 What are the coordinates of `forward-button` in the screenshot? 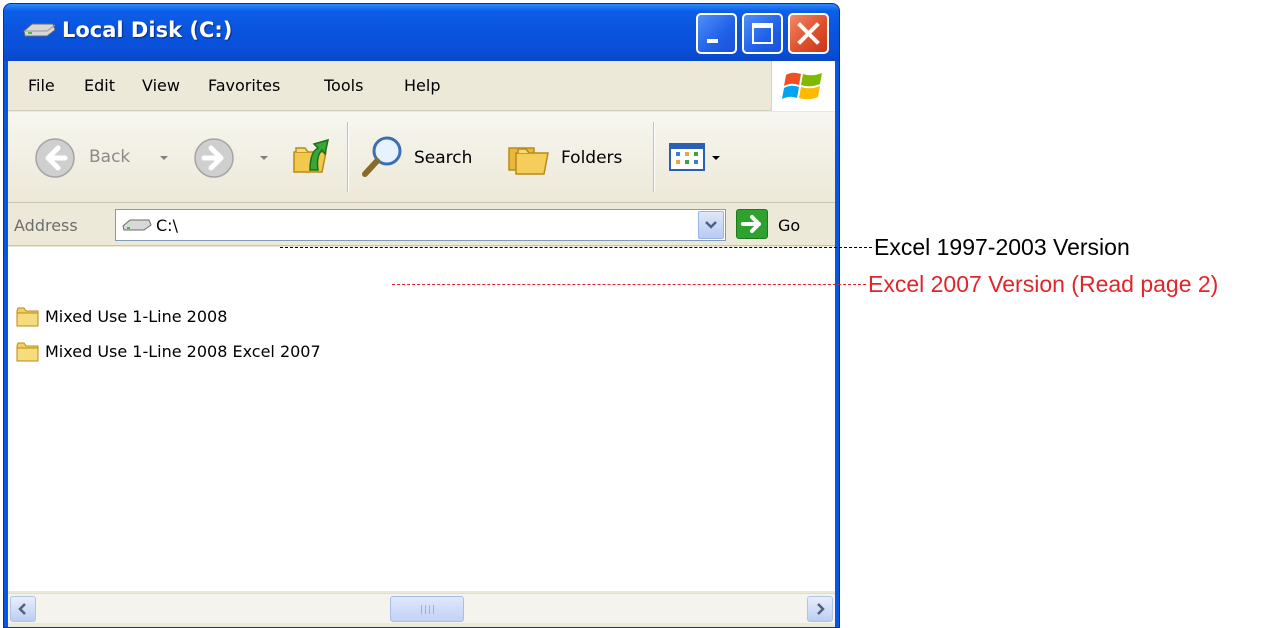 It's located at (233, 158).